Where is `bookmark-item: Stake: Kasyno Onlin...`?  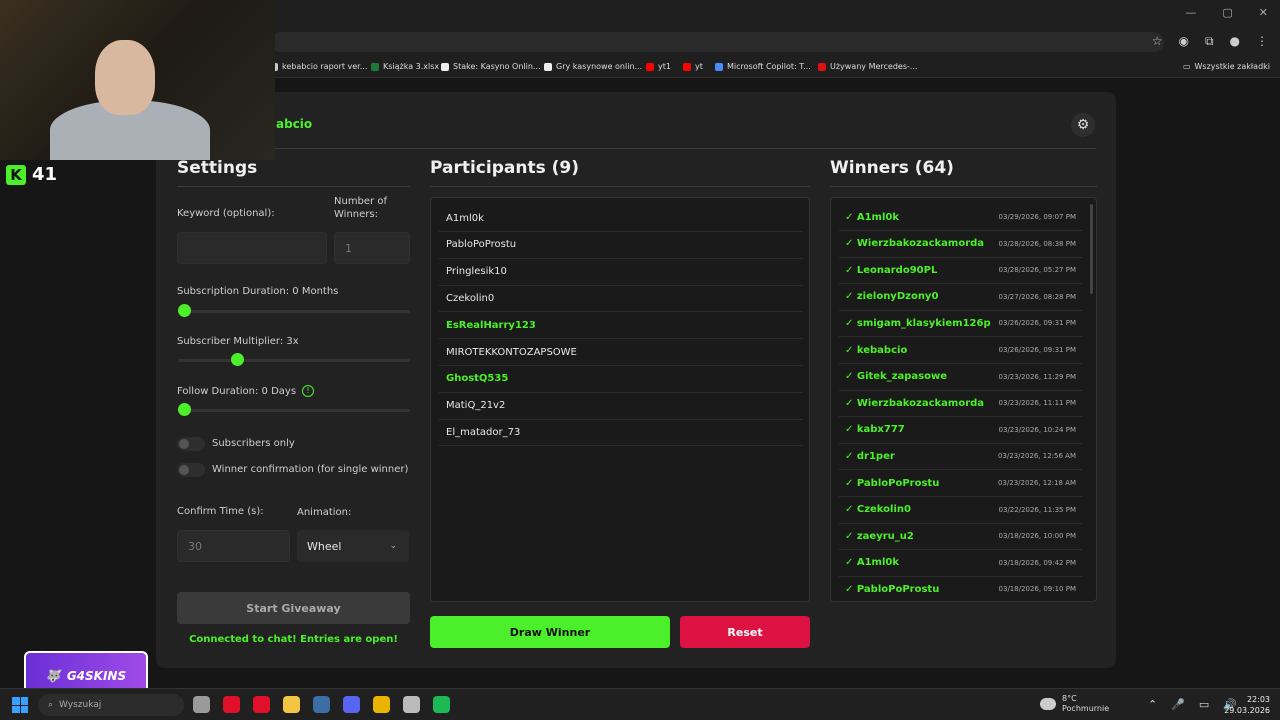
bookmark-item: Stake: Kasyno Onlin... is located at coordinates (491, 66).